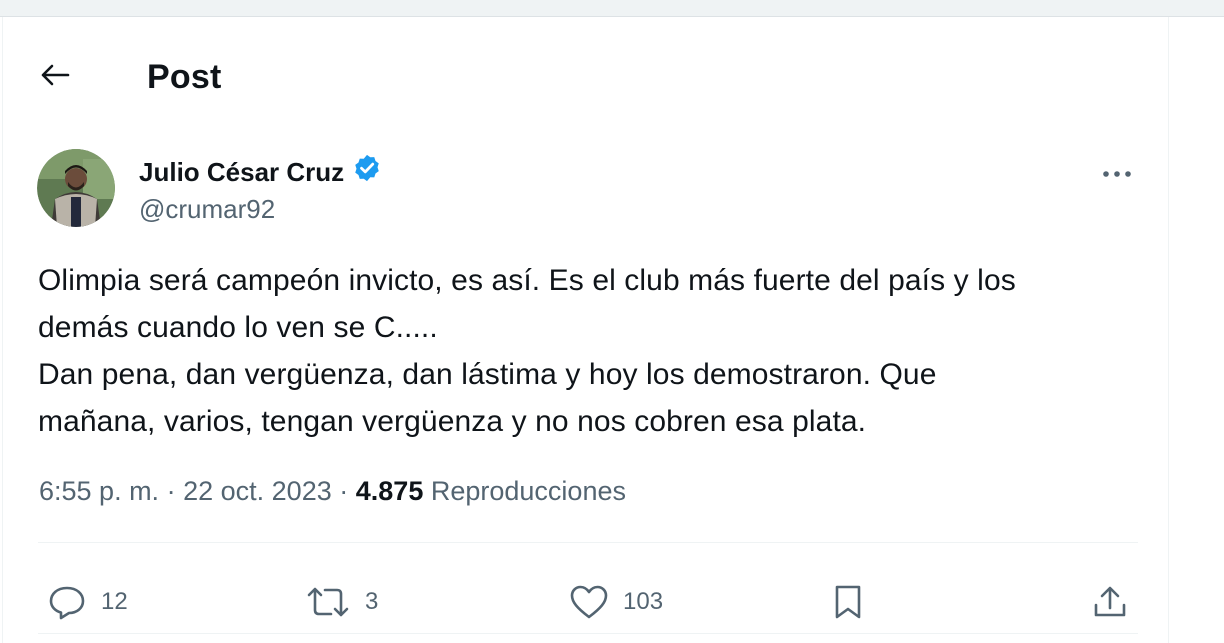  What do you see at coordinates (207, 209) in the screenshot?
I see `author-handle: @crumar92` at bounding box center [207, 209].